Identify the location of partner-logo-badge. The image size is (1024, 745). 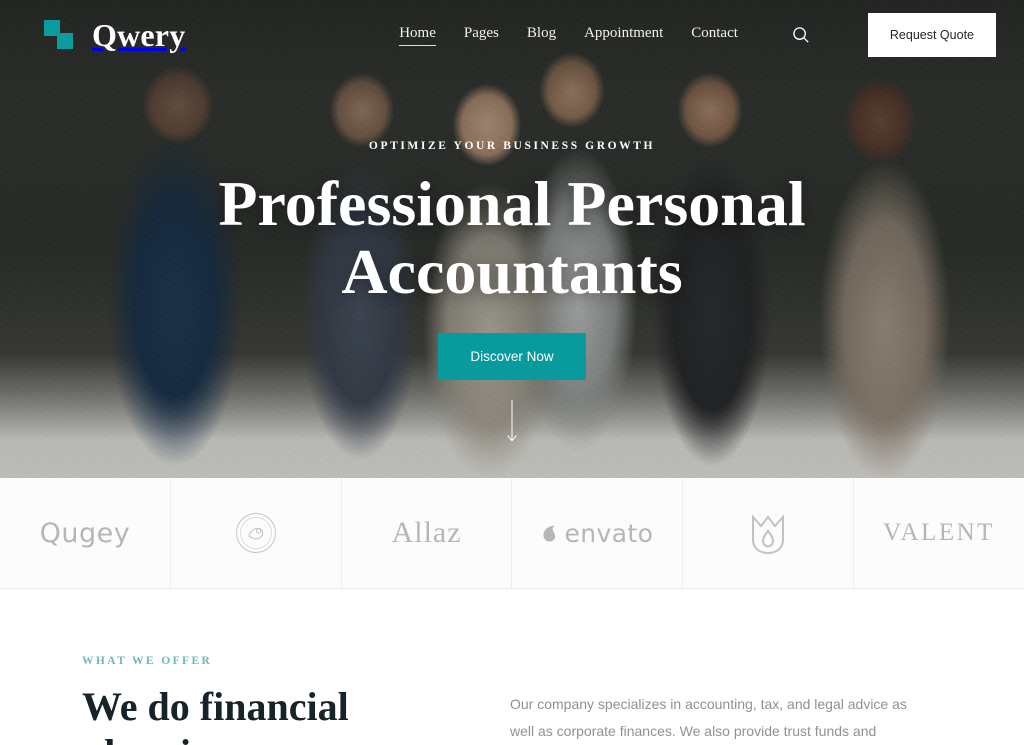
(256, 533).